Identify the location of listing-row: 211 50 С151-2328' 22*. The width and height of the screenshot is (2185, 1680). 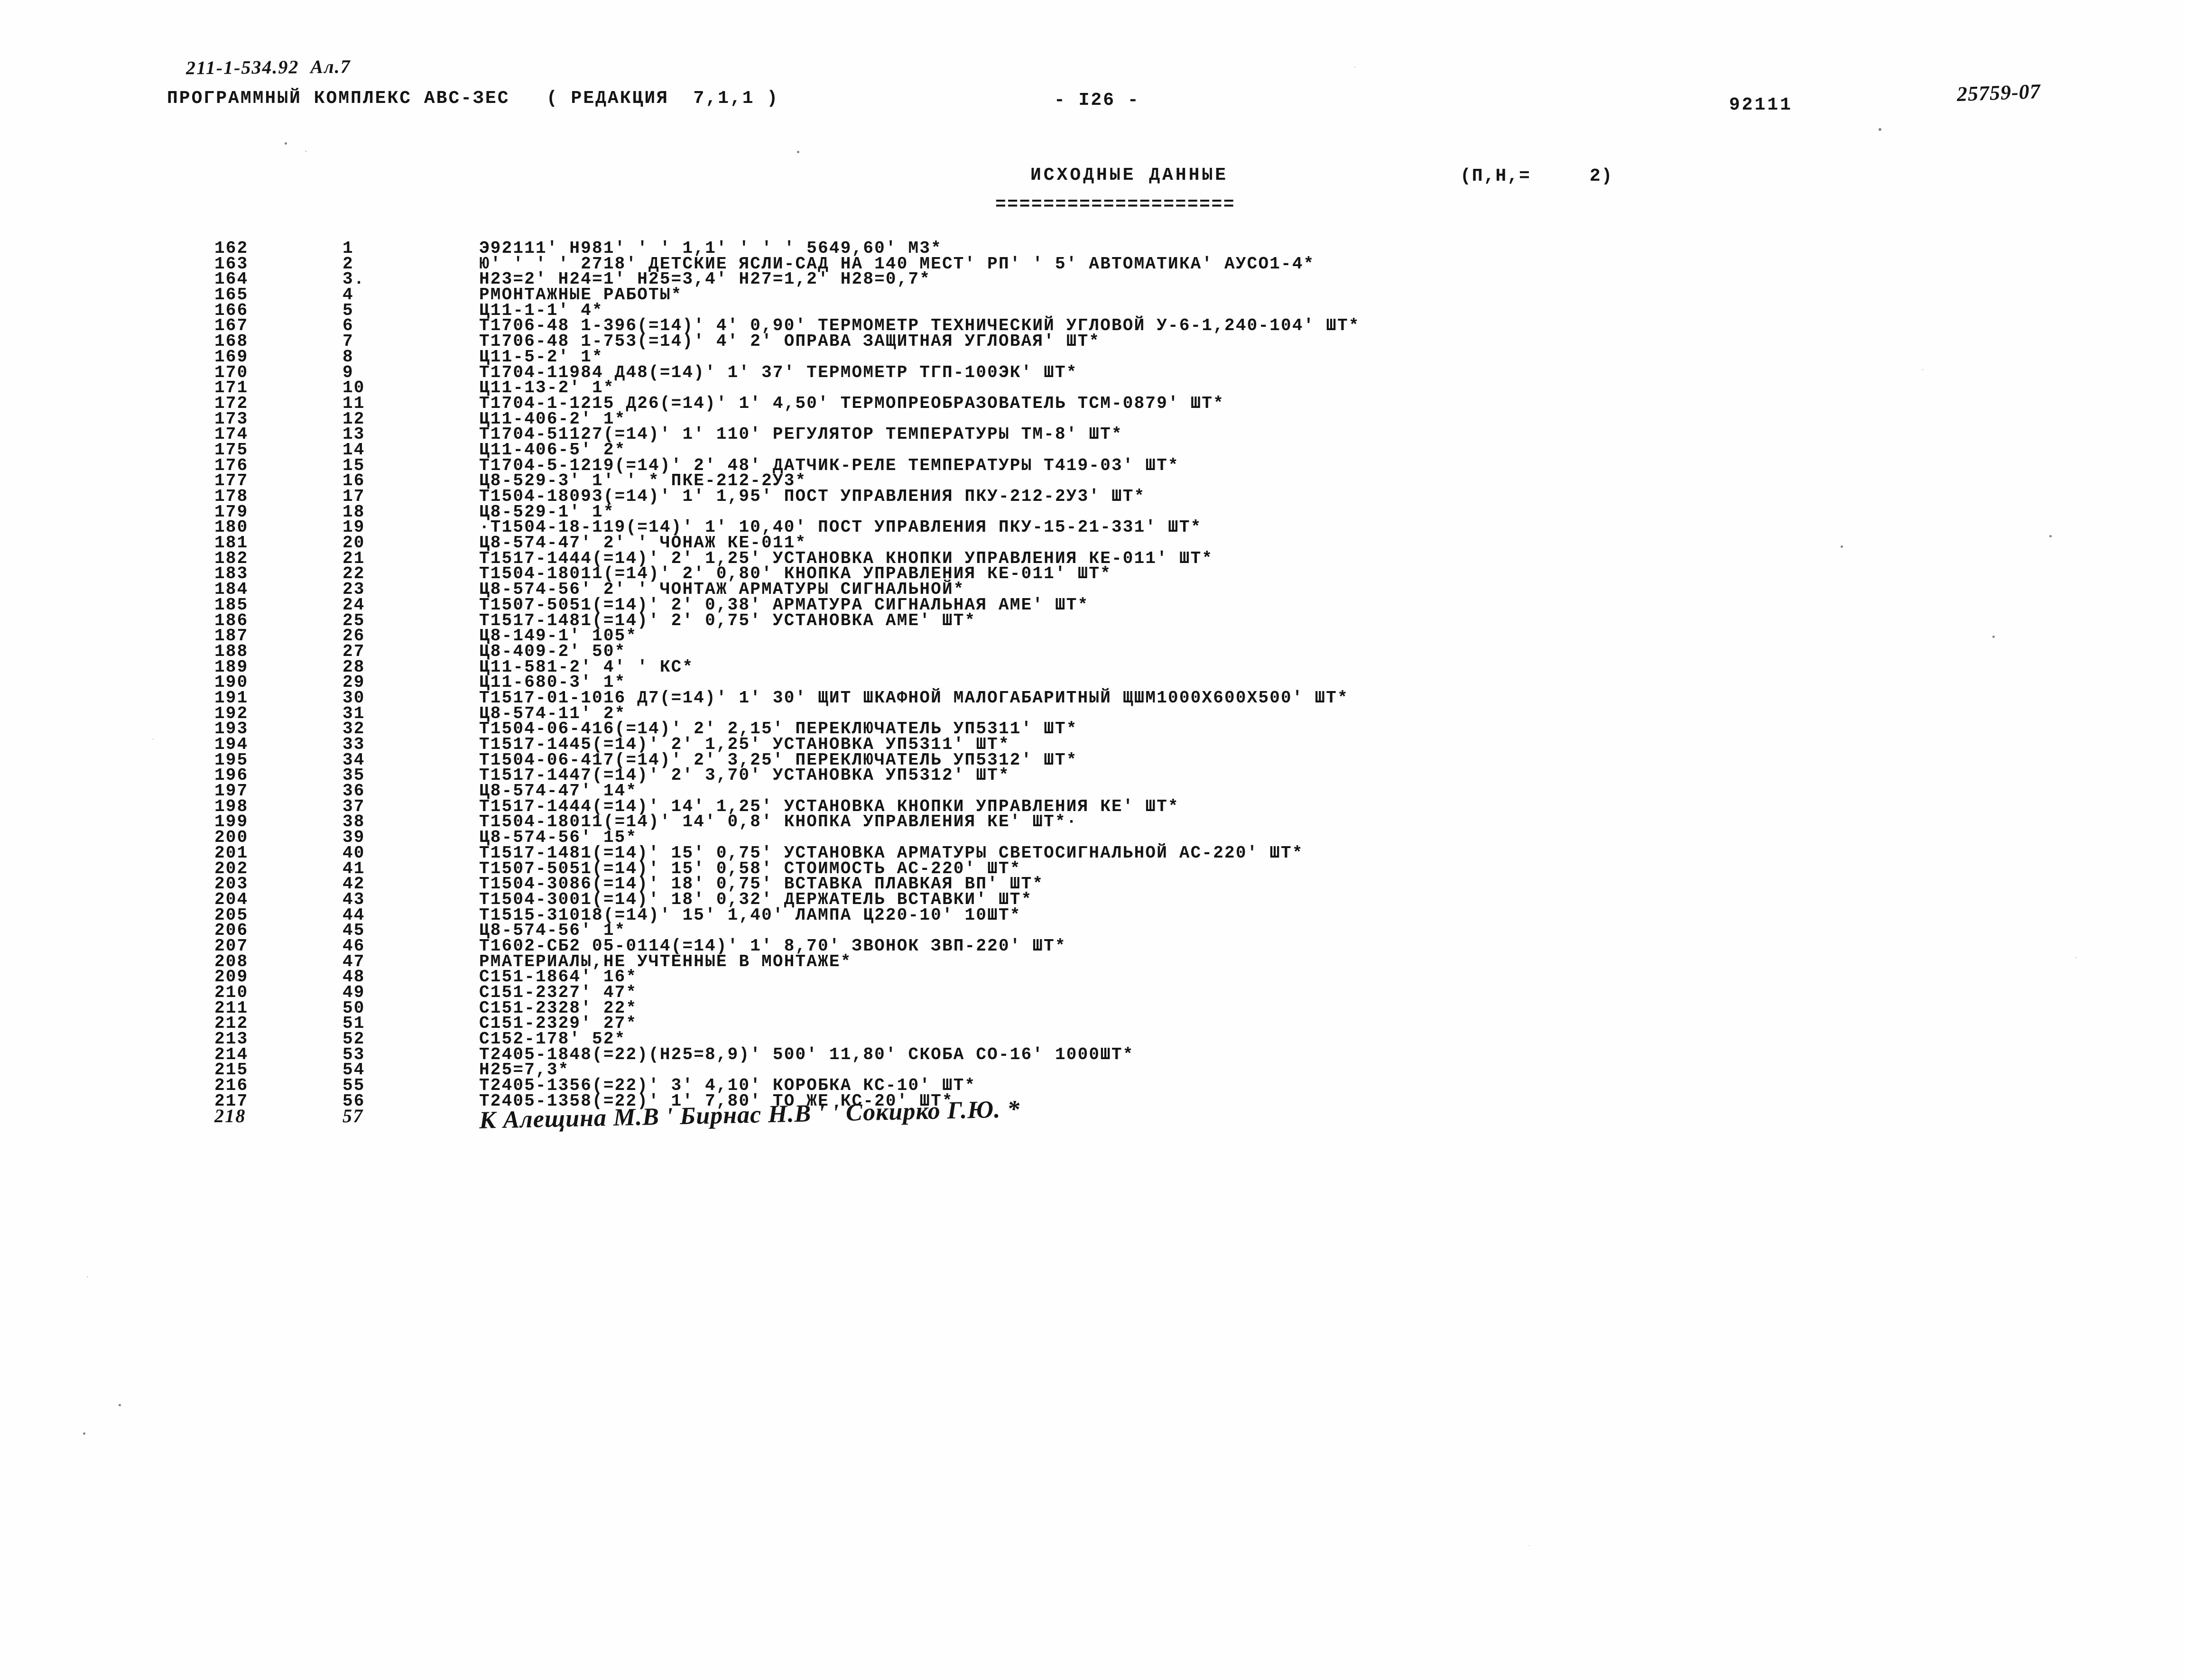
(1092, 1007).